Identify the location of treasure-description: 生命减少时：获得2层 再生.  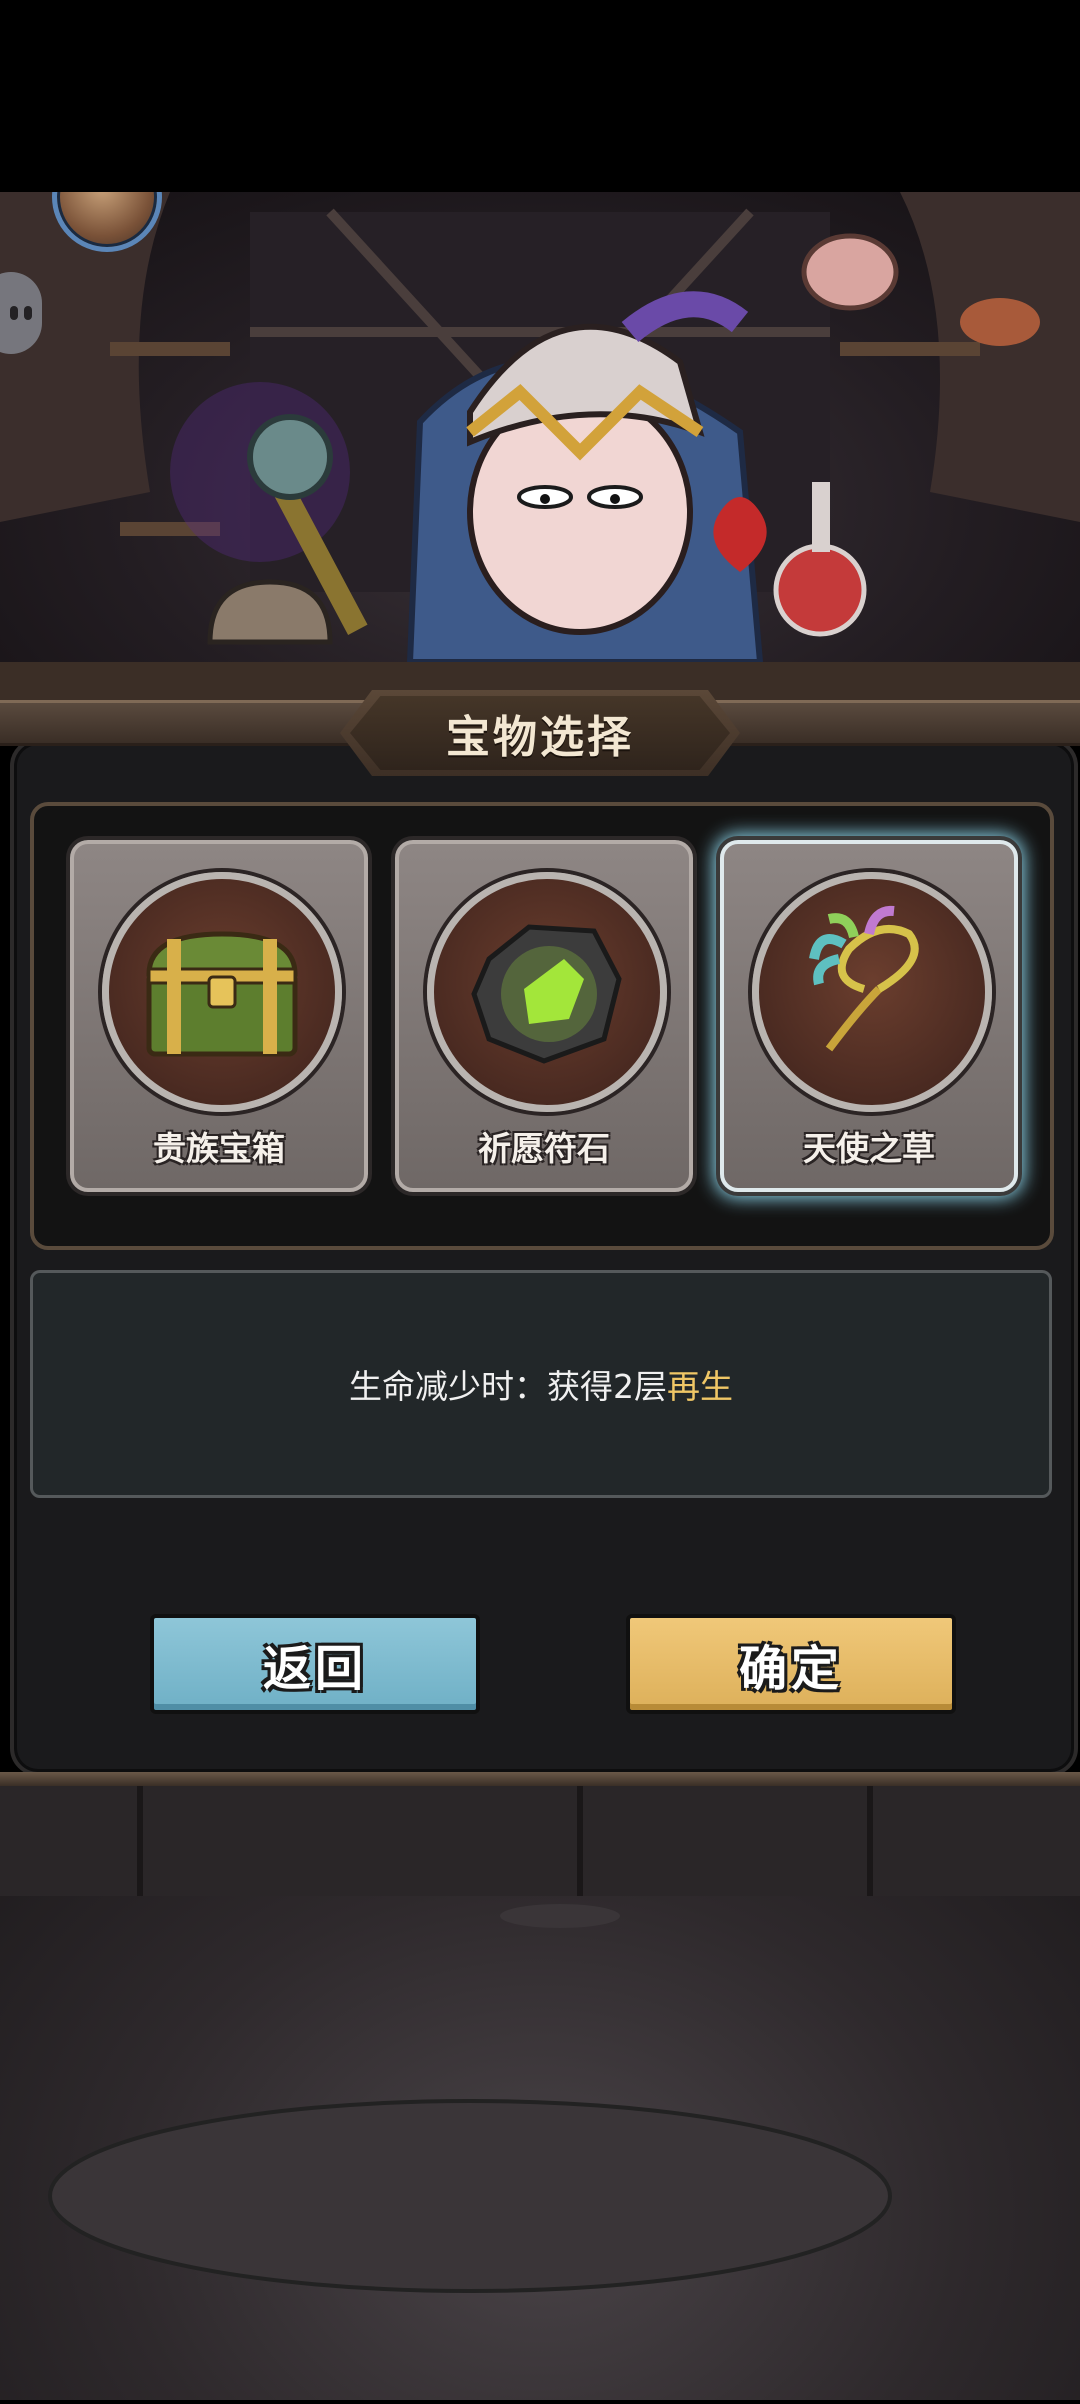
(541, 1384).